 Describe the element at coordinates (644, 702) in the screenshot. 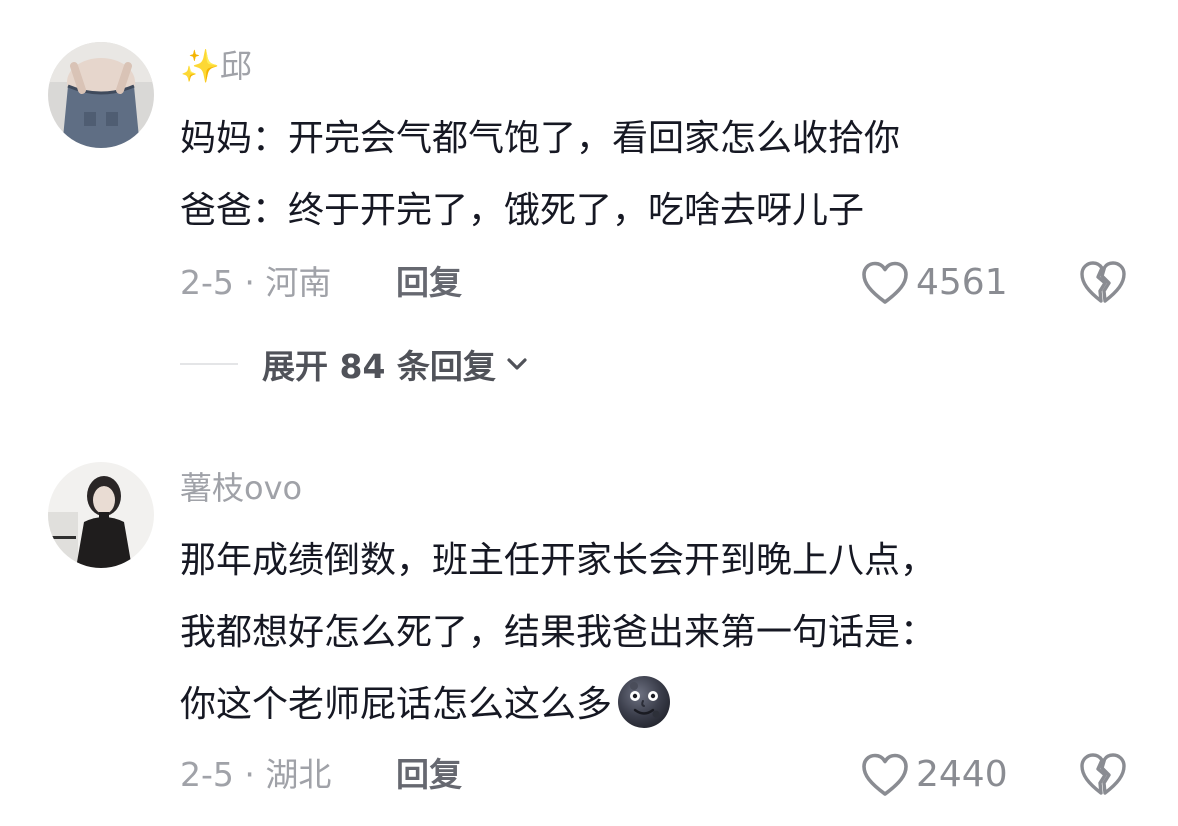

I see `new-moon-face-emoji` at that location.